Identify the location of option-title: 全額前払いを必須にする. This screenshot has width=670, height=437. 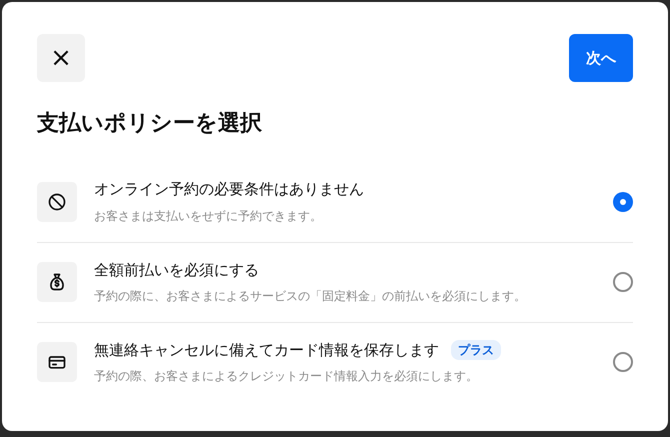
(176, 270).